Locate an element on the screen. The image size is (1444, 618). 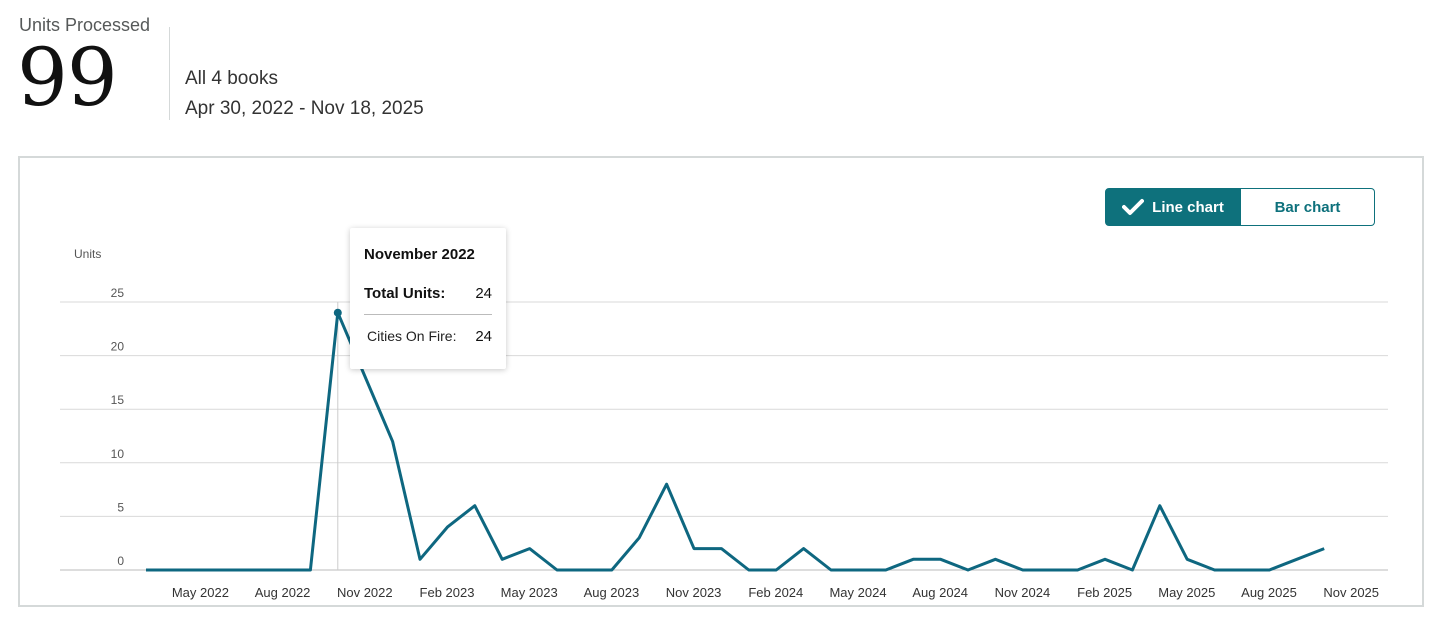
x-tick-label: Nov 2022 is located at coordinates (365, 592).